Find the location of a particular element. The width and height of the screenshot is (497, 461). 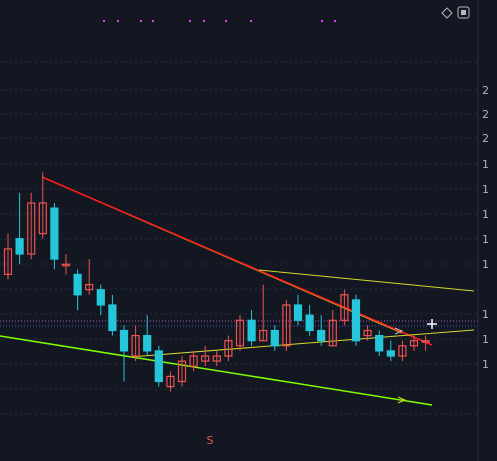

upper-channel-line is located at coordinates (366, 280).